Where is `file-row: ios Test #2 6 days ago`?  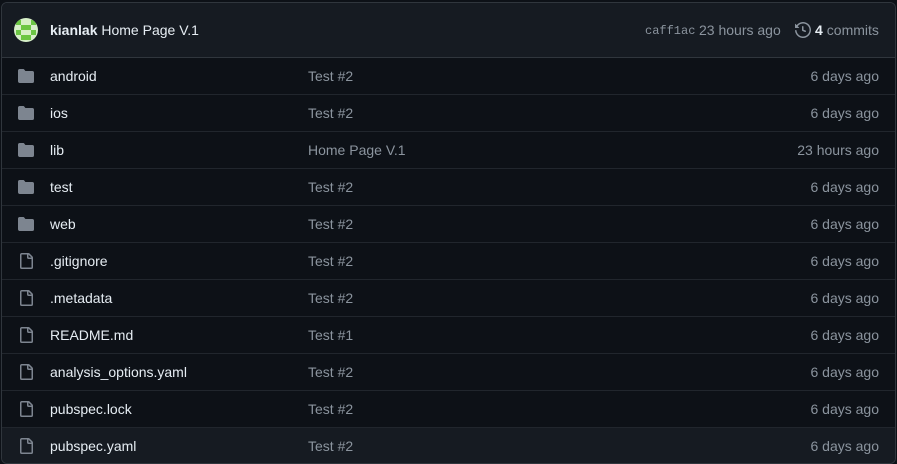
file-row: ios Test #2 6 days ago is located at coordinates (448, 112).